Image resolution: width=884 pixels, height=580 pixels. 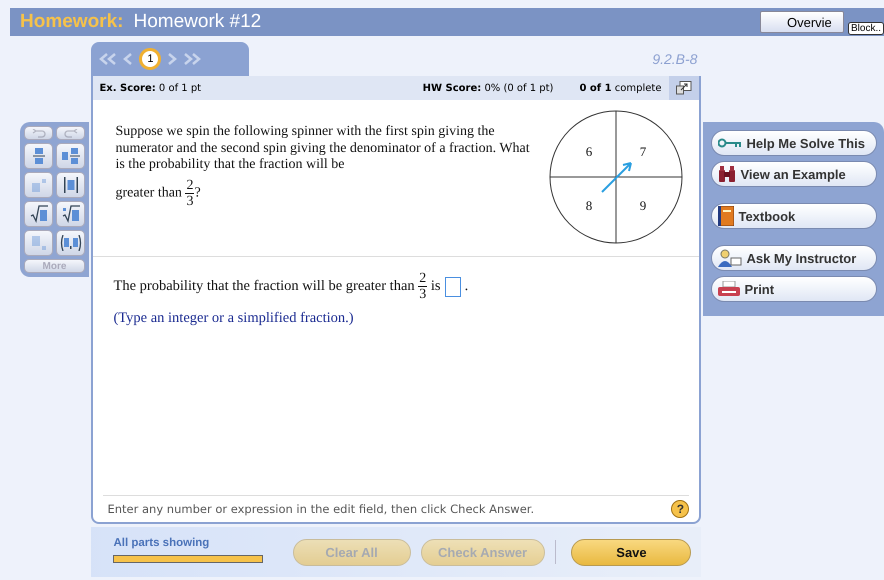 I want to click on tooltip: Block.., so click(x=866, y=28).